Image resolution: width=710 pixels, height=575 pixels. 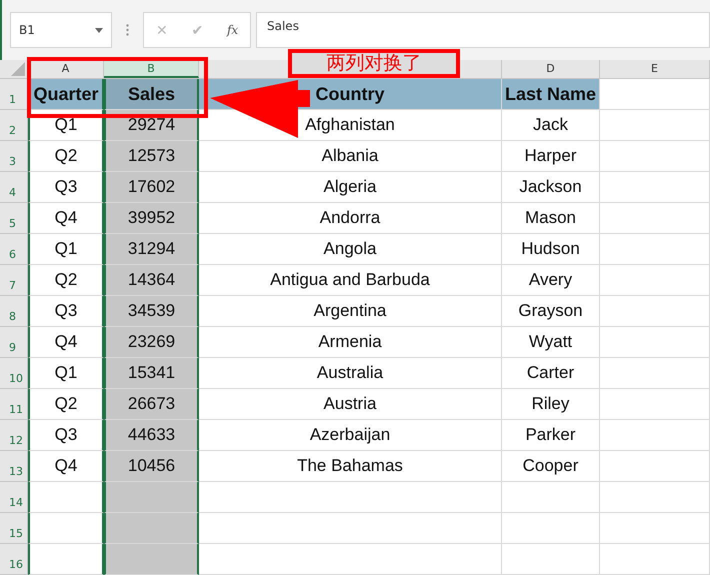 What do you see at coordinates (14, 342) in the screenshot?
I see `row-header: 9` at bounding box center [14, 342].